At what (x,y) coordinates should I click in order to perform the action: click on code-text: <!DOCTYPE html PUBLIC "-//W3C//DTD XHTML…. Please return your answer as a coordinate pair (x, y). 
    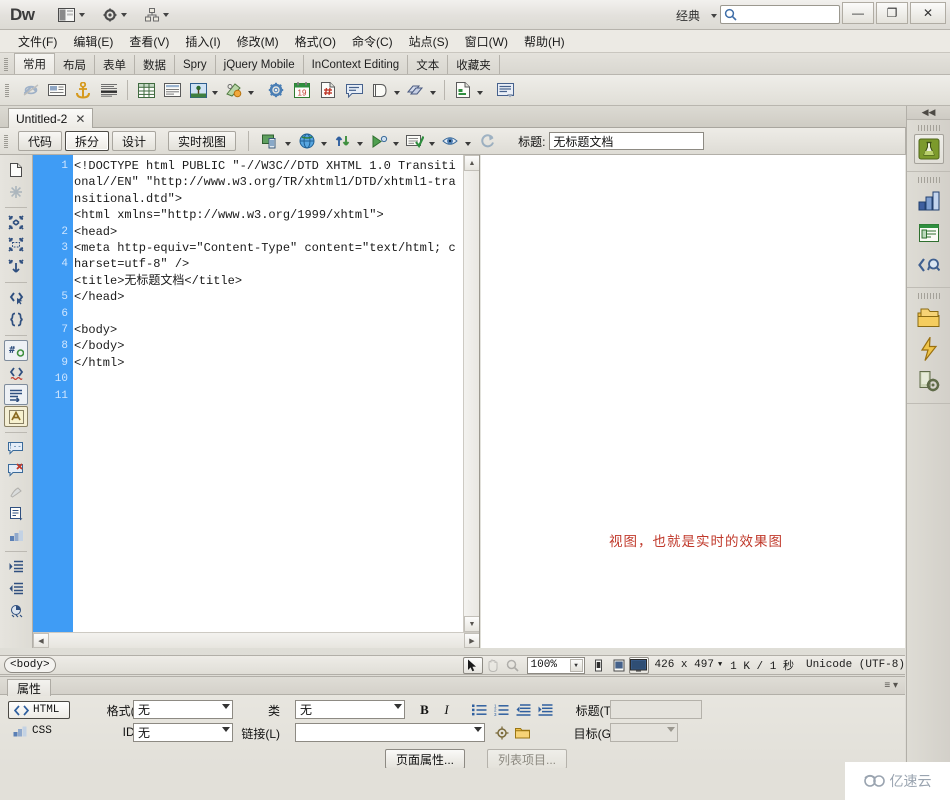
    Looking at the image, I should click on (267, 264).